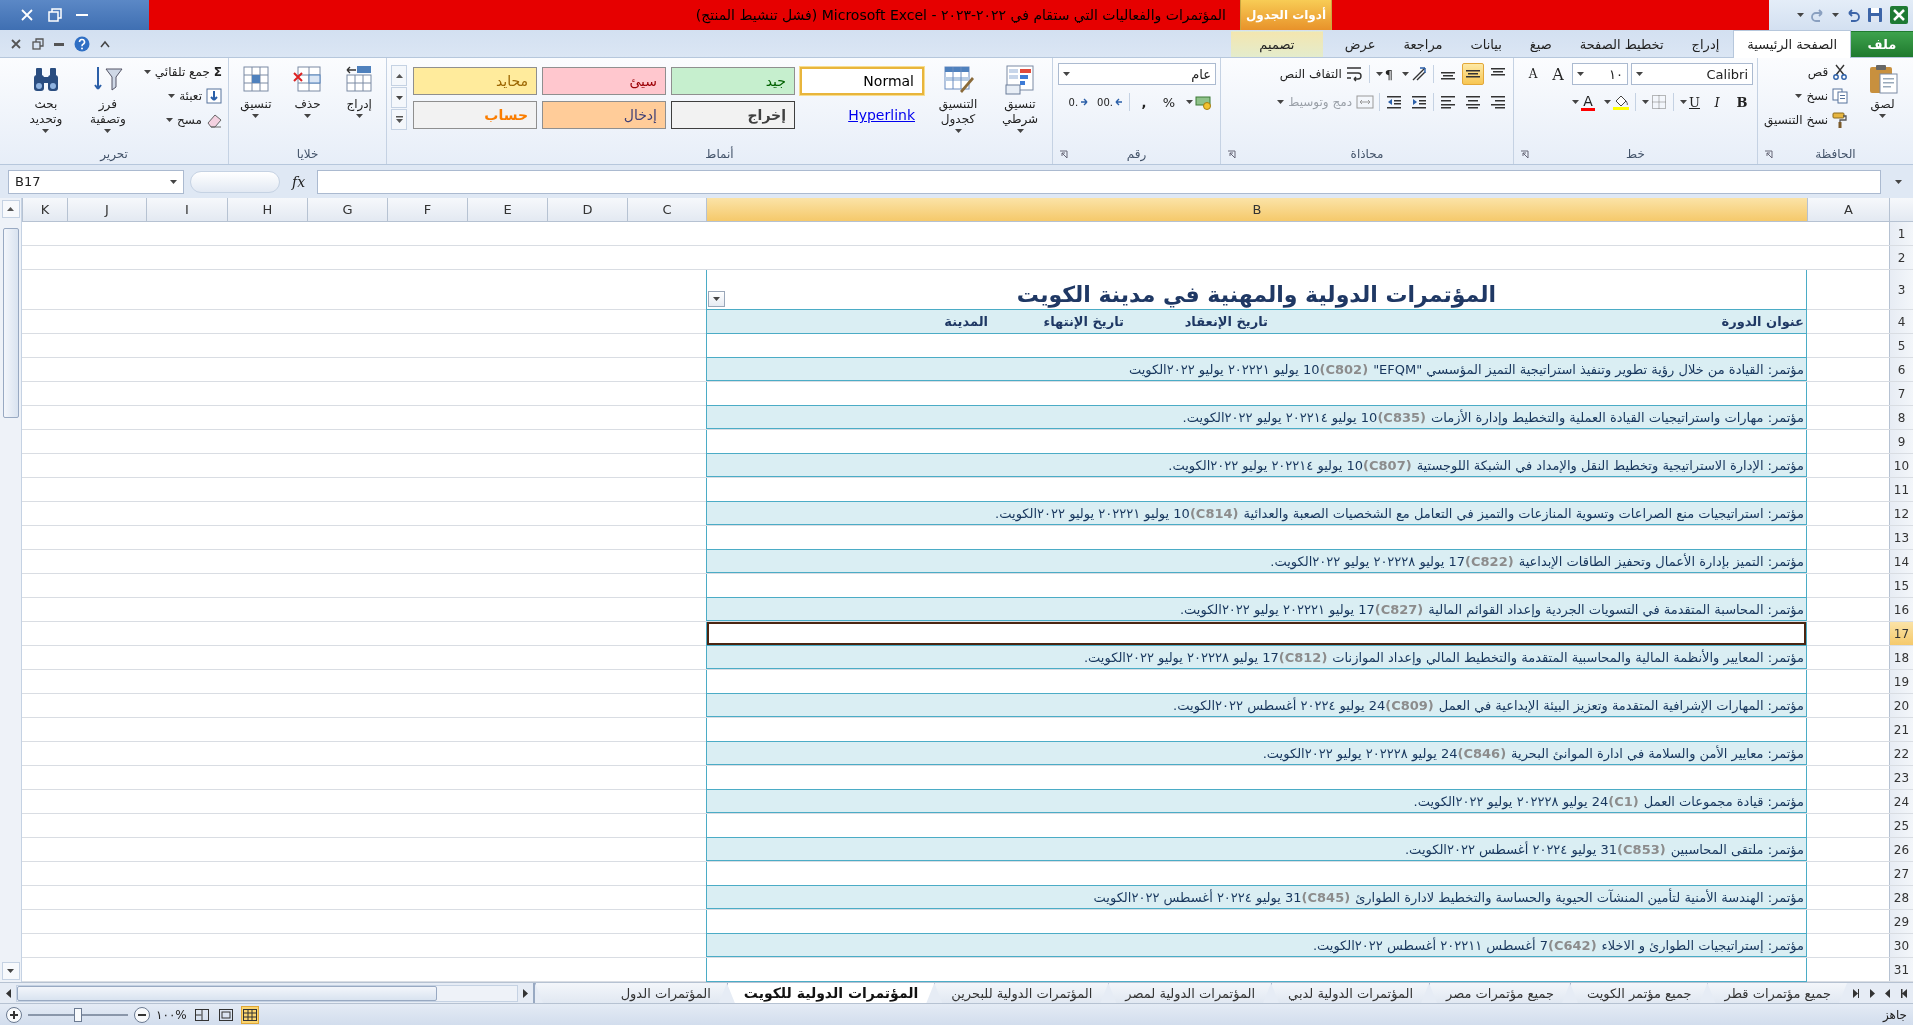 Image resolution: width=1913 pixels, height=1025 pixels. I want to click on format-as-table-button: التنسيق كجدول, so click(958, 98).